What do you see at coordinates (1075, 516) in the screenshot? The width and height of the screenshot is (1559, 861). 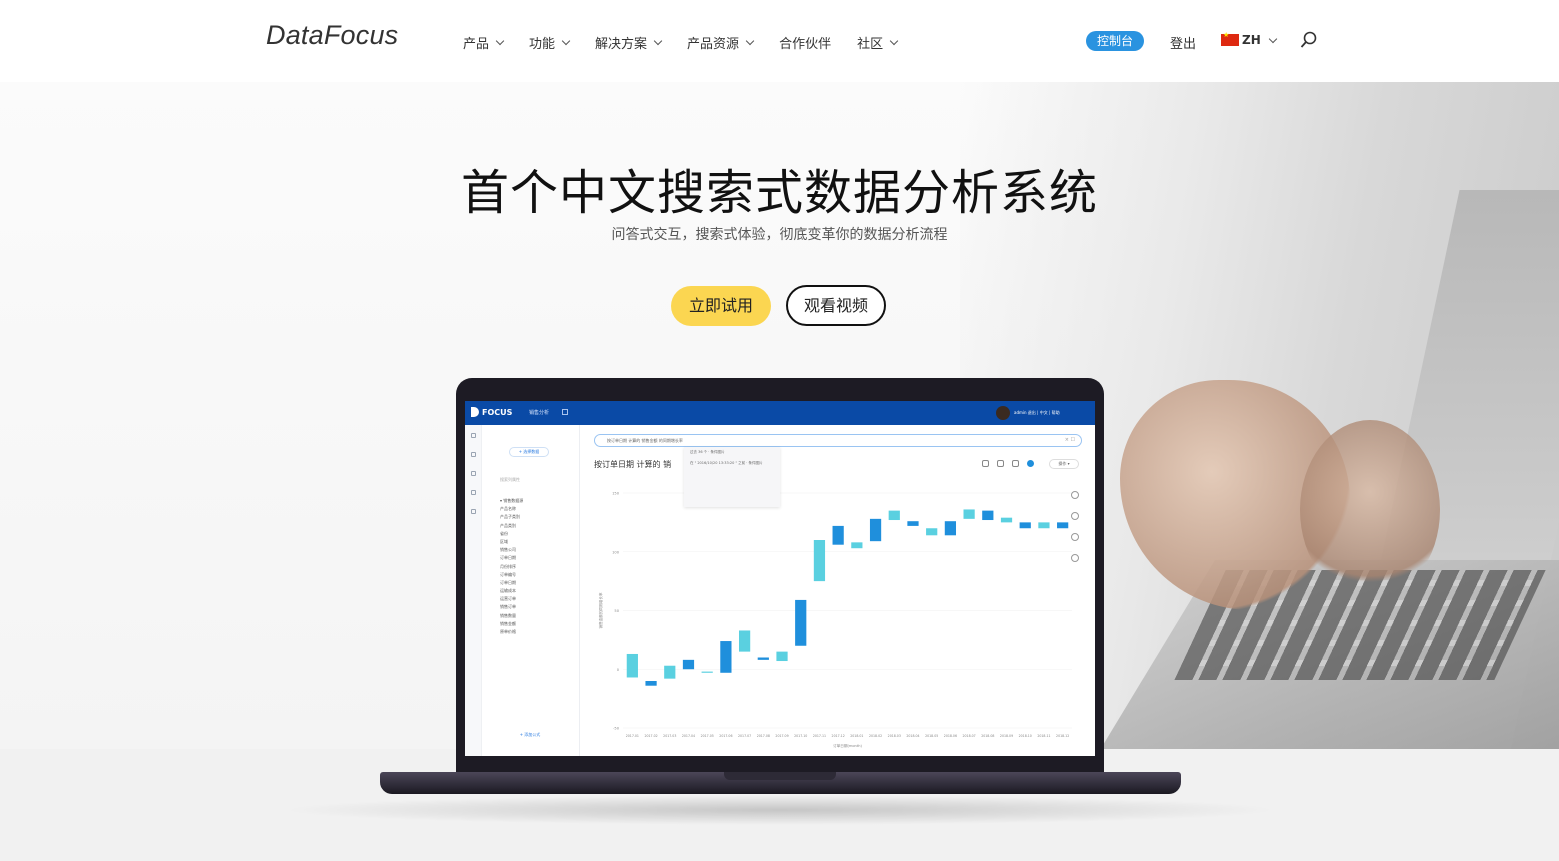 I see `settings-icon` at bounding box center [1075, 516].